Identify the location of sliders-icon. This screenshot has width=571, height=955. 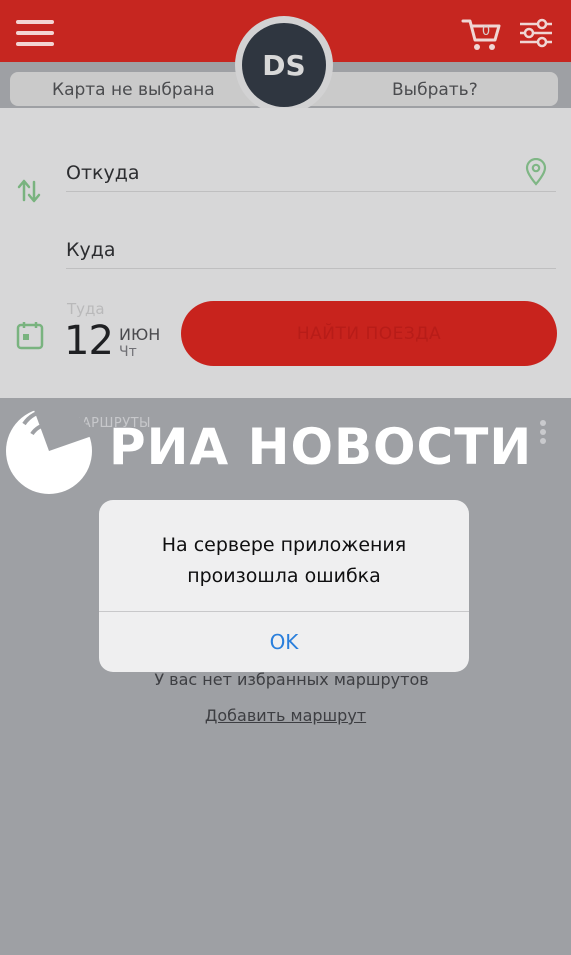
(536, 33).